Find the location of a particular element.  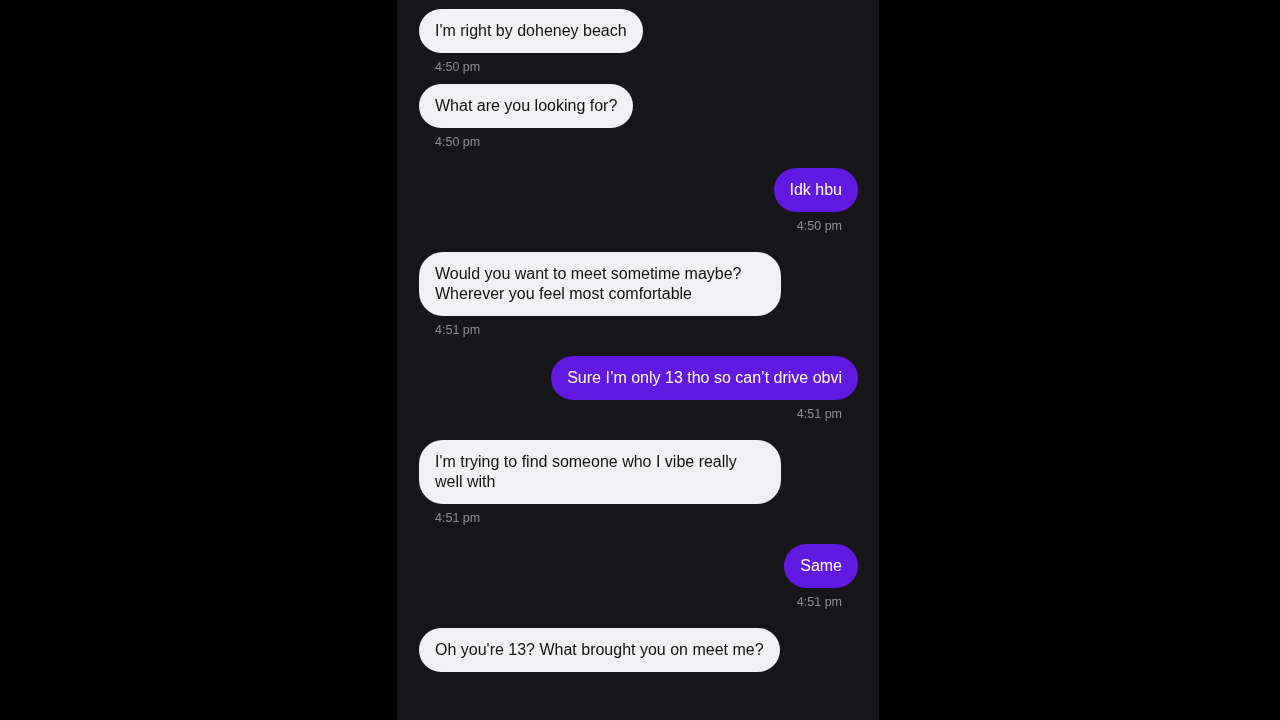

message-bubble: Oh you're 13? What brought you on meet me? is located at coordinates (599, 650).